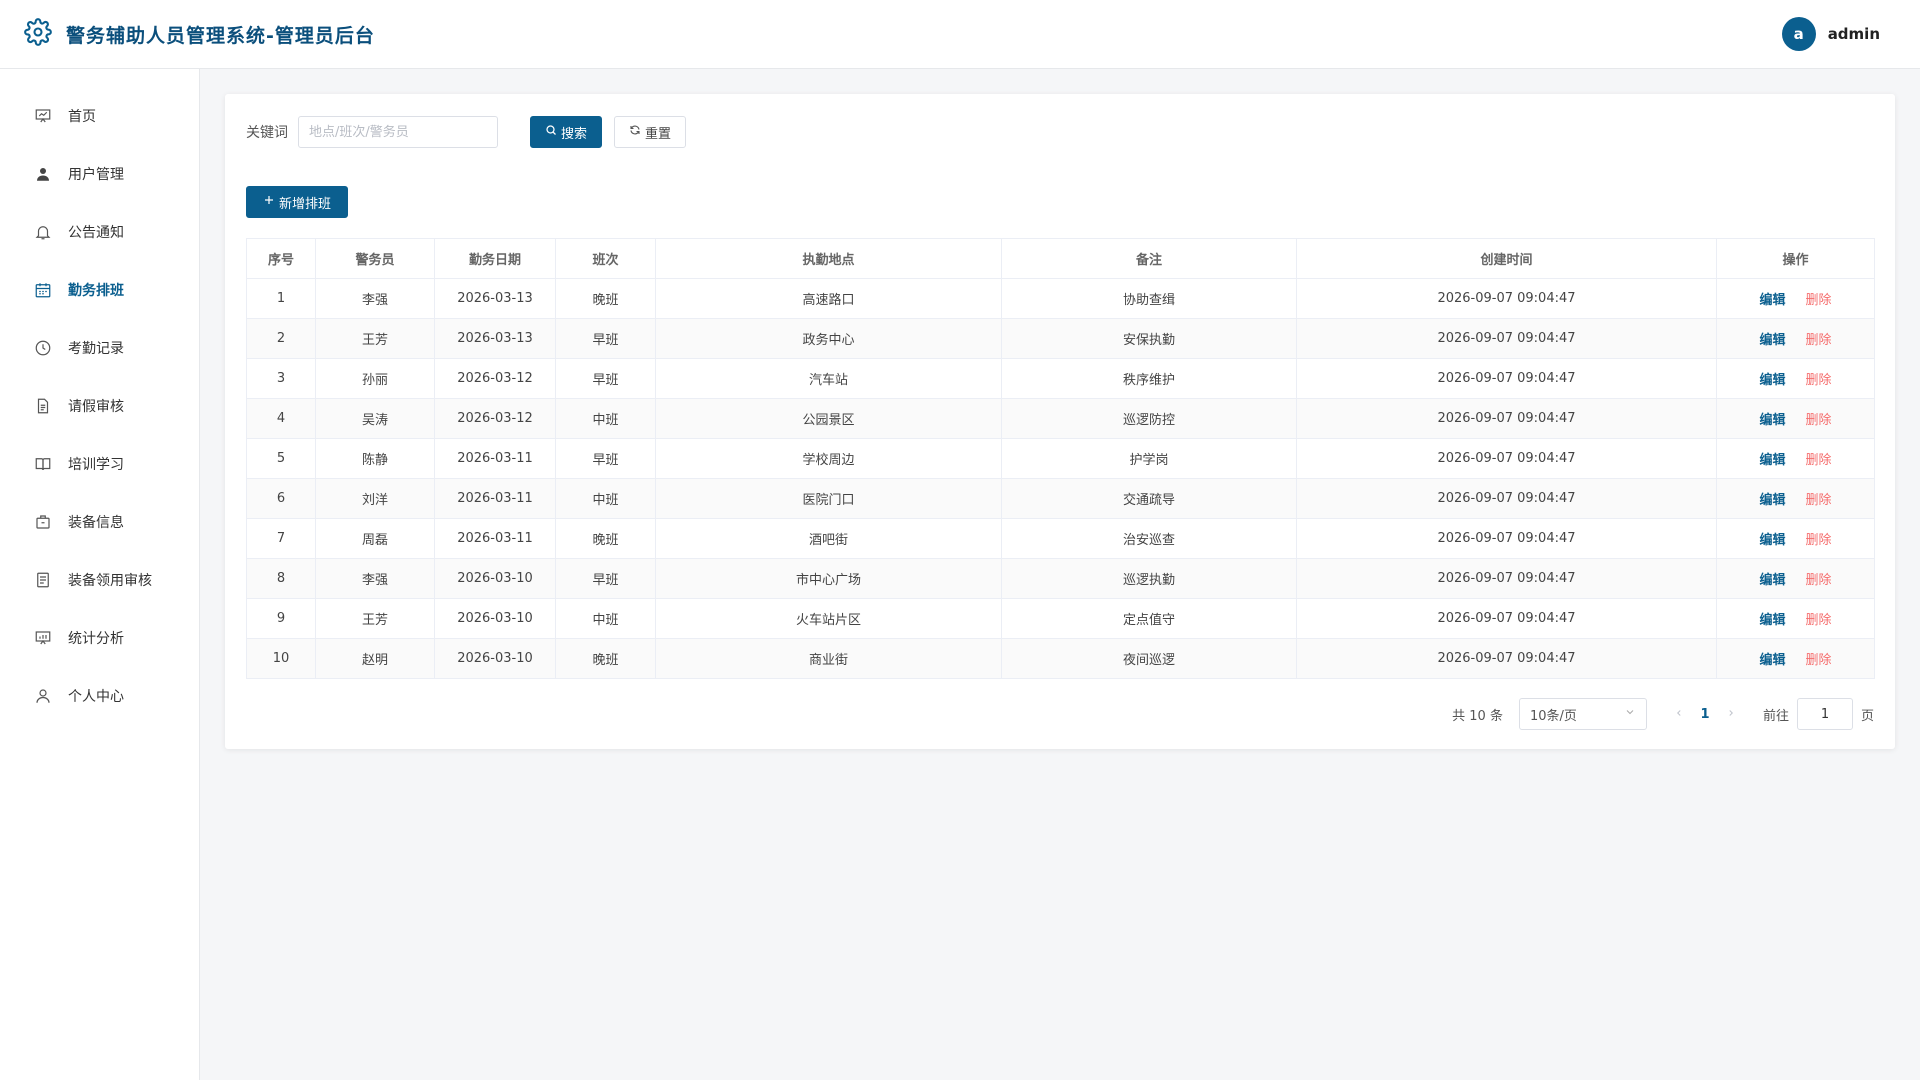 The width and height of the screenshot is (1920, 1080). Describe the element at coordinates (658, 134) in the screenshot. I see `reset-button-label: 重置` at that location.